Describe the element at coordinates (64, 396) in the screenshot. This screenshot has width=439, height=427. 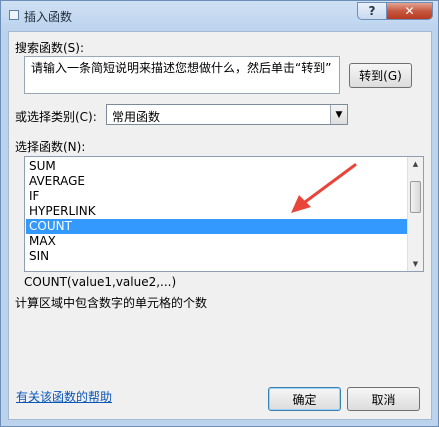
I see `function-help-link: 有关该函数的帮助` at that location.